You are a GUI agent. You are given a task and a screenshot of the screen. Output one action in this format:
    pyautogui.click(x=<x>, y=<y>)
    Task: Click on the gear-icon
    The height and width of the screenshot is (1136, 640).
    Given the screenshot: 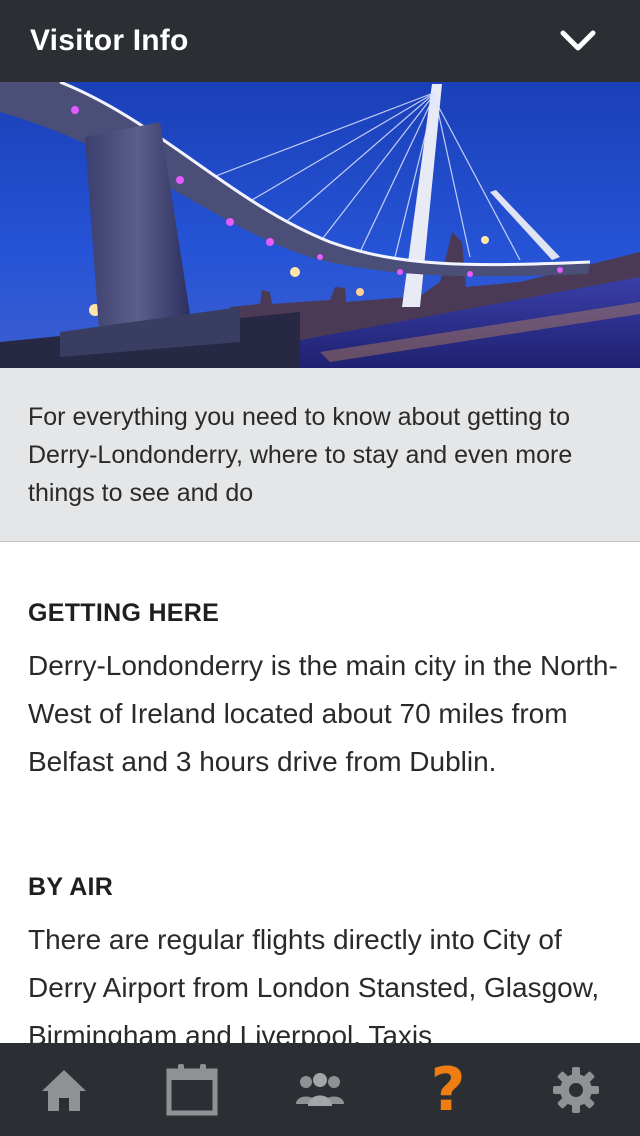 What is the action you would take?
    pyautogui.click(x=576, y=1089)
    